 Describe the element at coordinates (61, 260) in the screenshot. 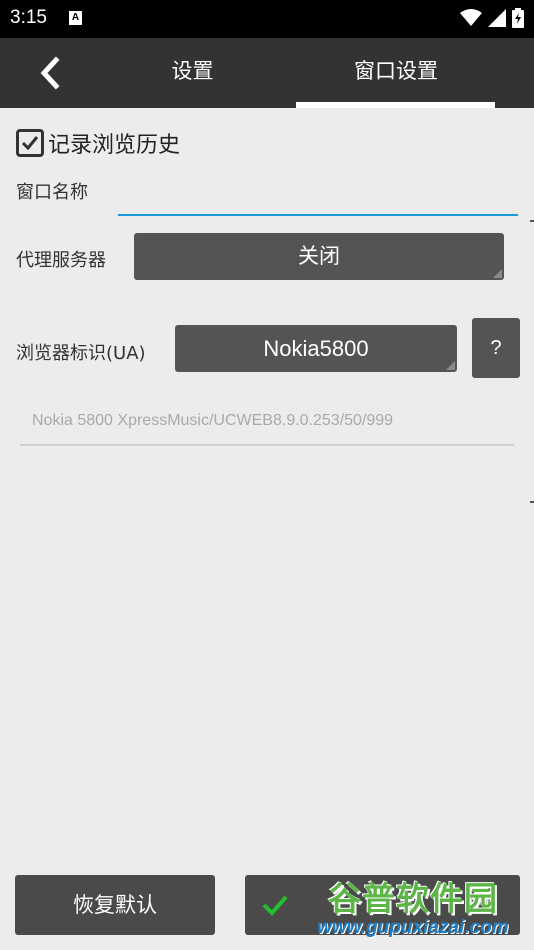

I see `proxy-label: 代理服务器` at that location.